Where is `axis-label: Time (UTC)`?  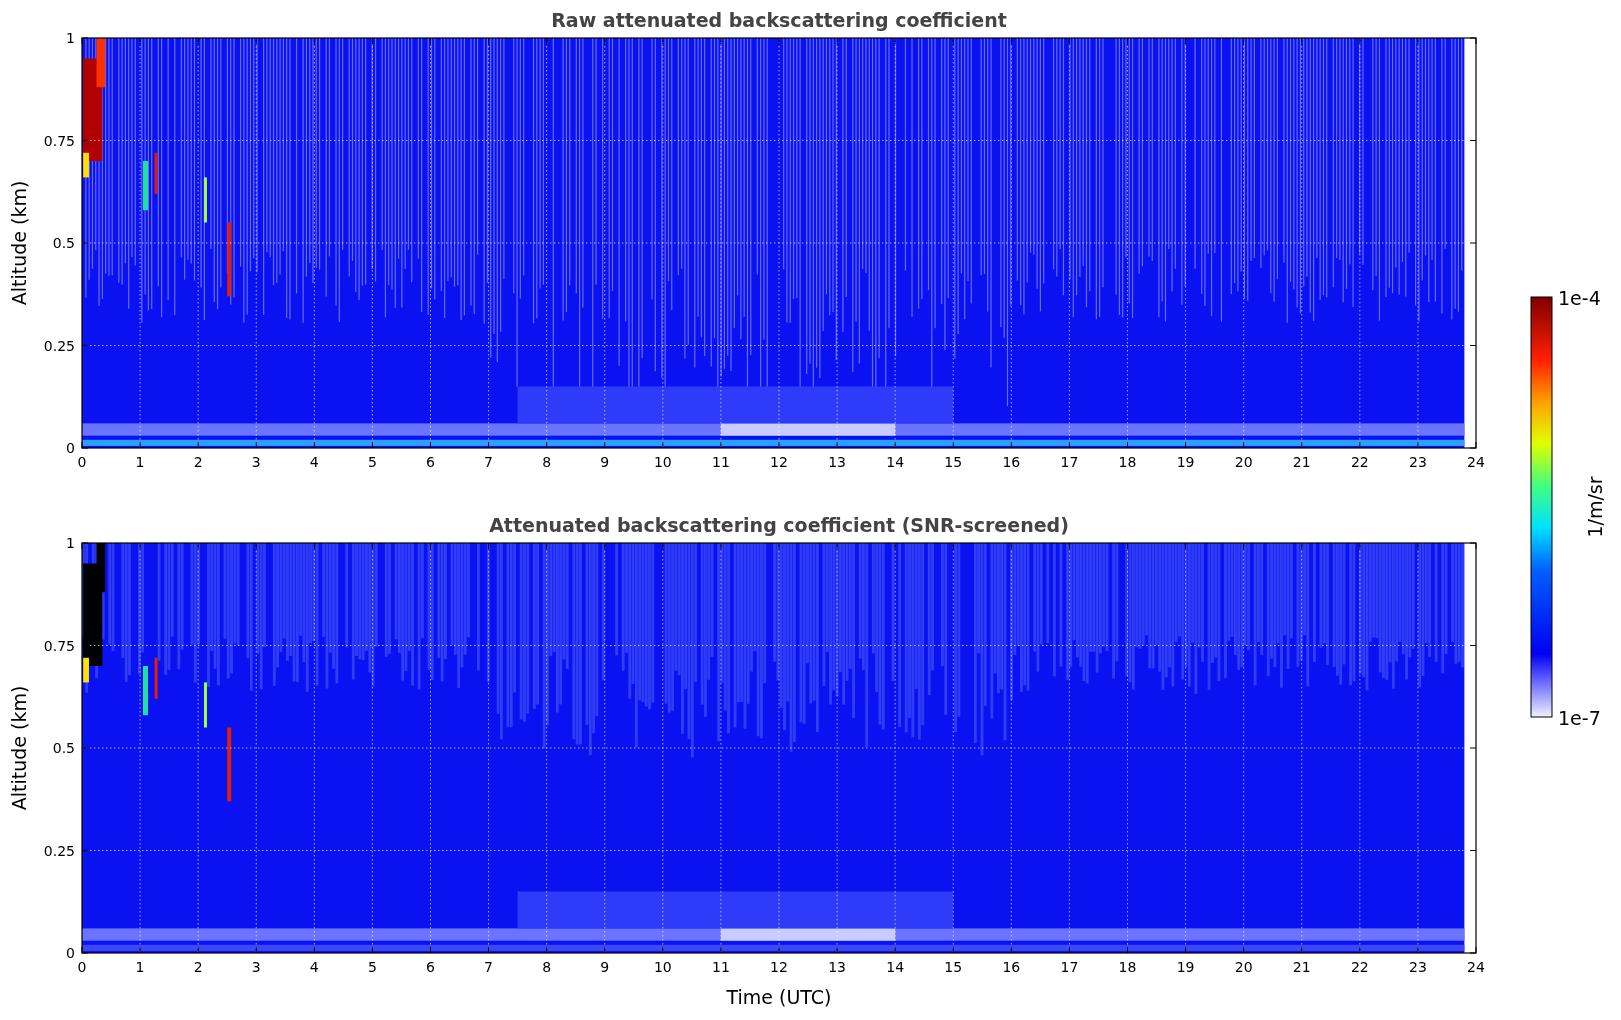
axis-label: Time (UTC) is located at coordinates (779, 997).